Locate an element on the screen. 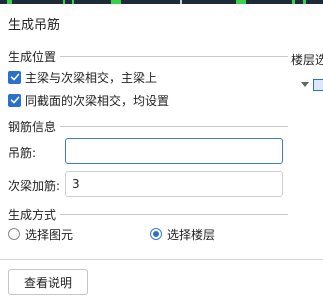 This screenshot has width=323, height=306. radio-select-floor-label: 选择楼层 is located at coordinates (191, 234).